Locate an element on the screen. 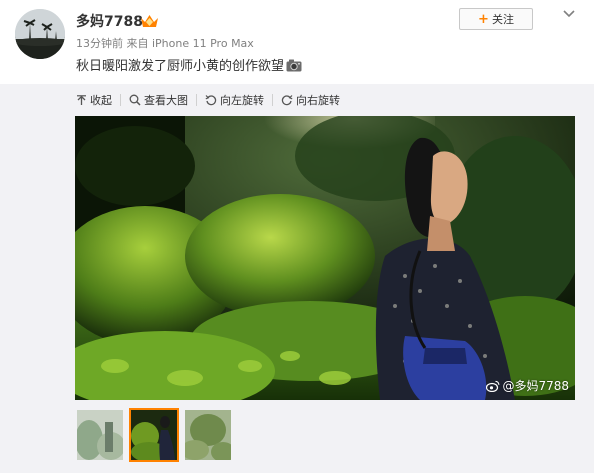 The width and height of the screenshot is (594, 473). watermark-text: @多妈7788 is located at coordinates (535, 386).